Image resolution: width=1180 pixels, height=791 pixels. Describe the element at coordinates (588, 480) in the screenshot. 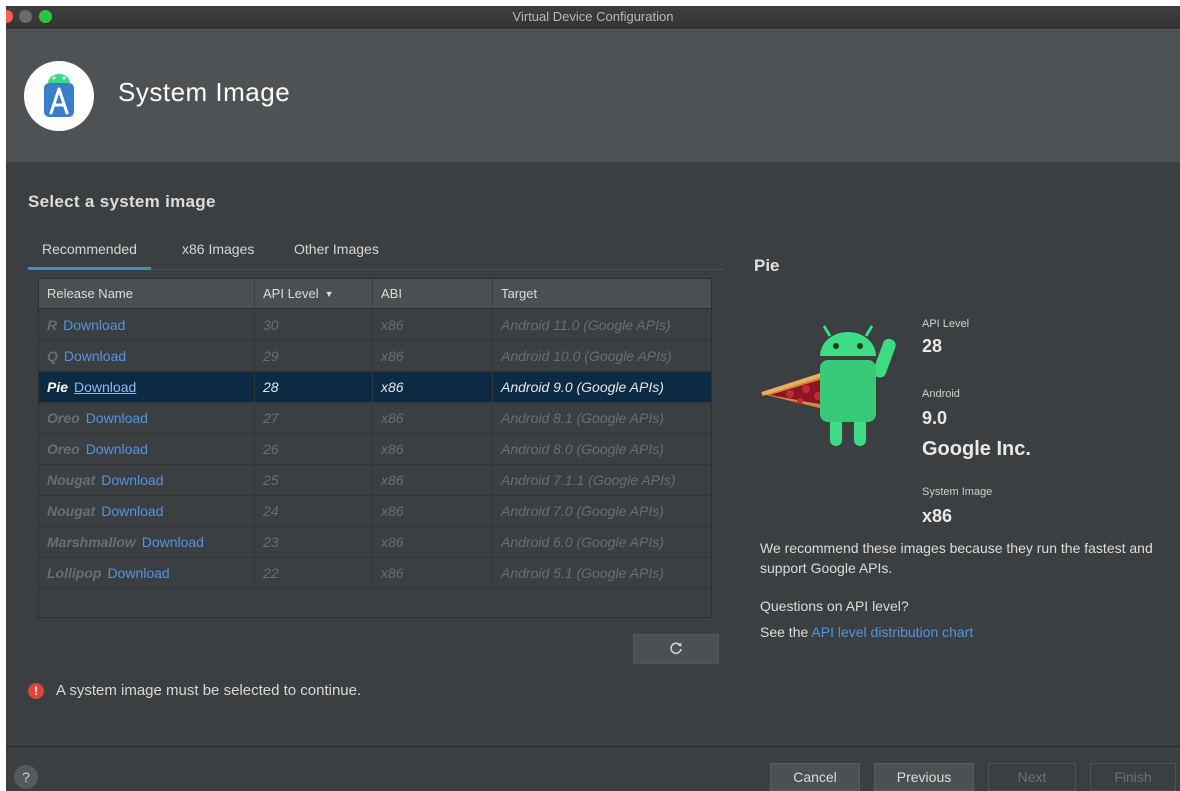

I see `target-cell: Android 7.1.1 (Google APIs)` at that location.